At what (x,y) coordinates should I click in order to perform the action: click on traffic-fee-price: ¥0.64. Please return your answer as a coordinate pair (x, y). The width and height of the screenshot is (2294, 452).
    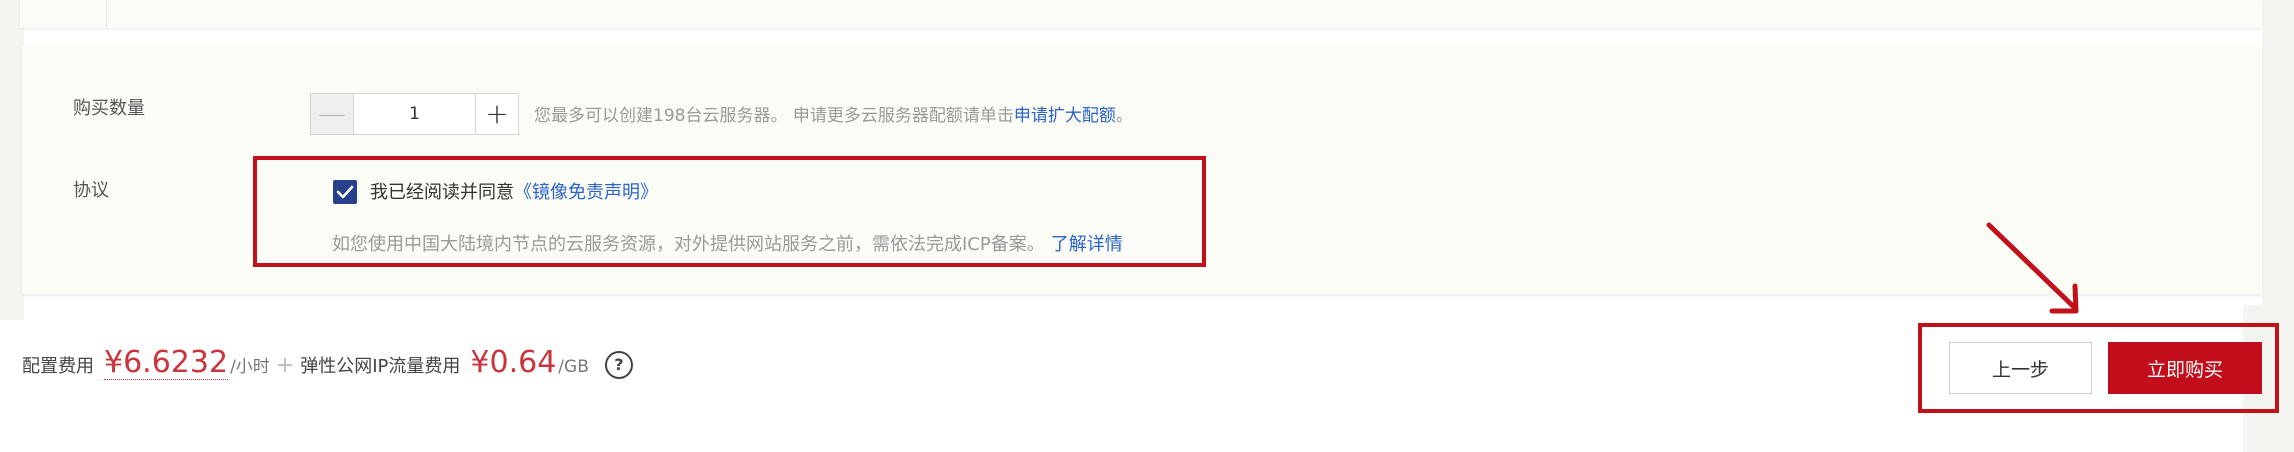
    Looking at the image, I should click on (513, 362).